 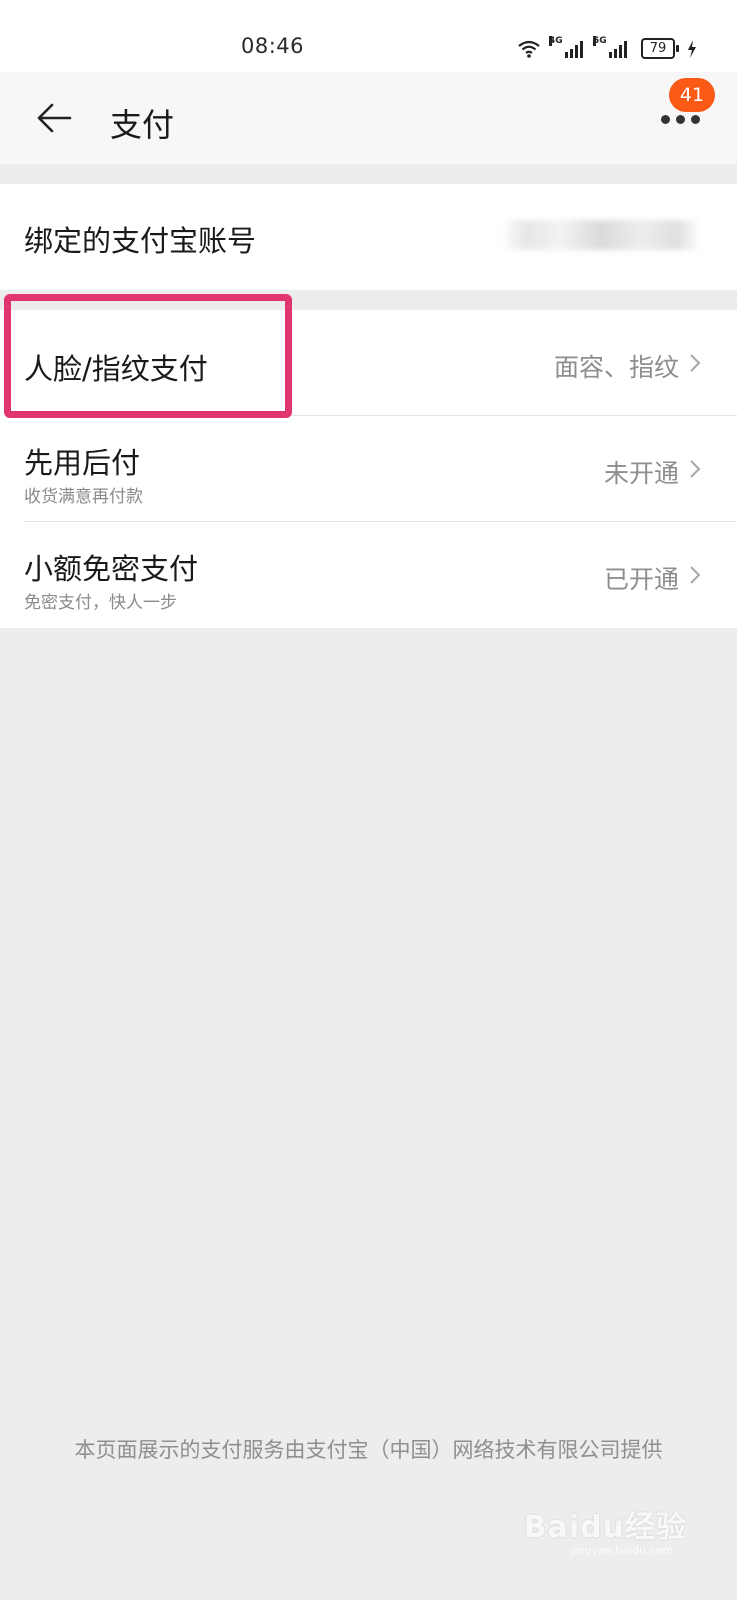 I want to click on signal-icon: 4G, so click(x=566, y=46).